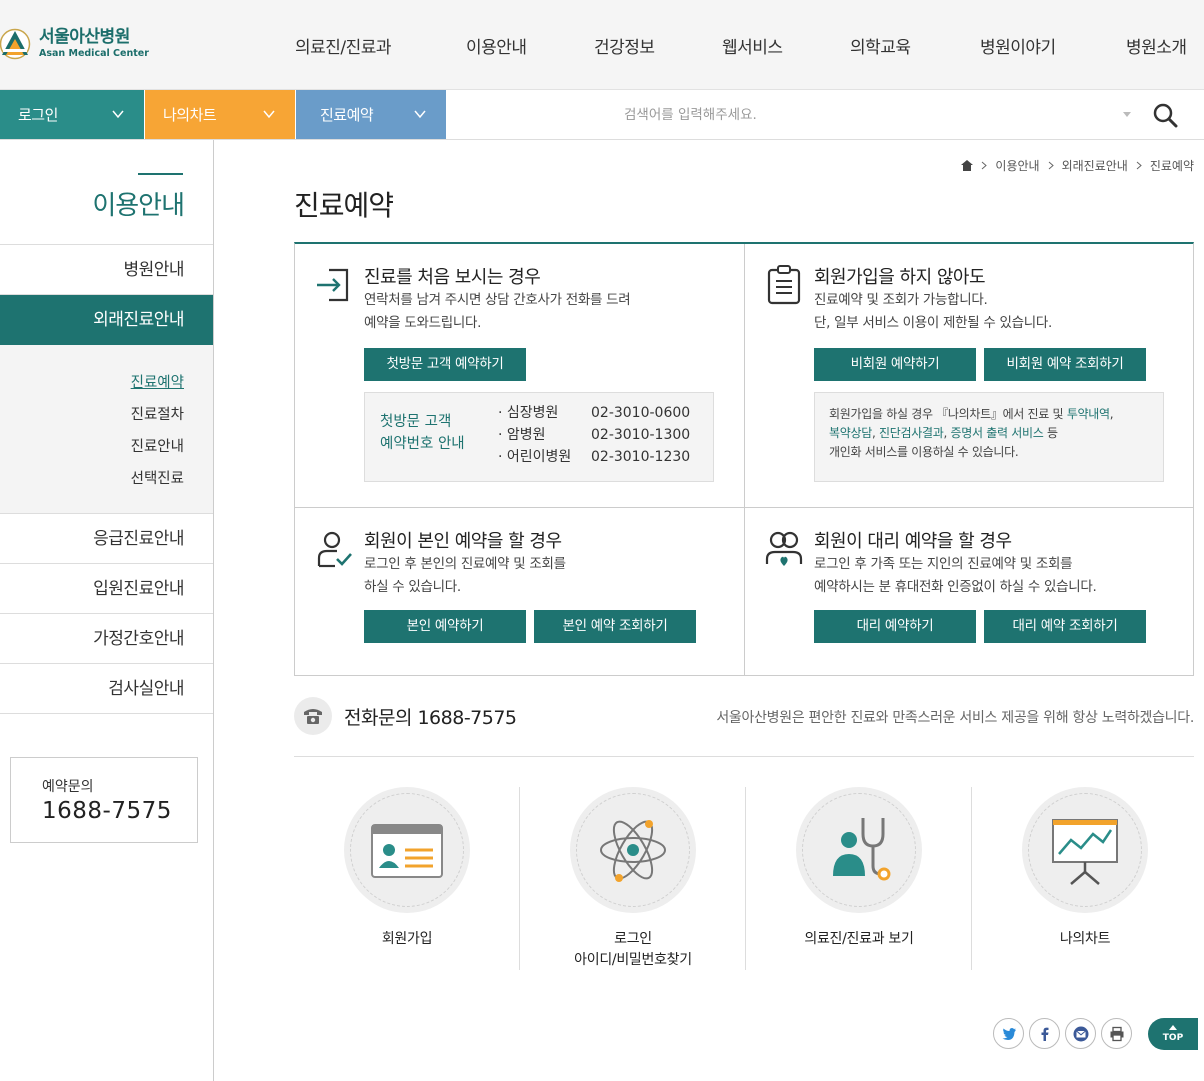 The width and height of the screenshot is (1204, 1081). What do you see at coordinates (1050, 433) in the screenshot?
I see `note-text: 등` at bounding box center [1050, 433].